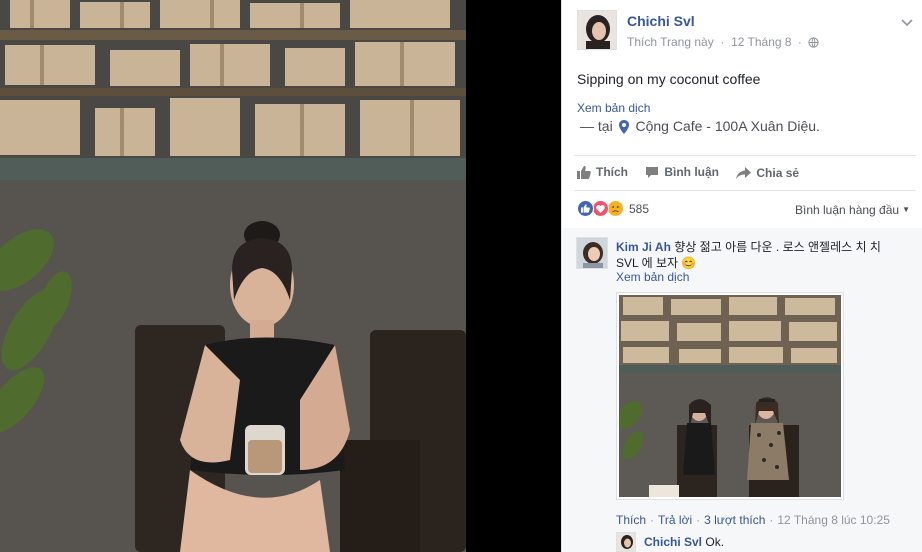  What do you see at coordinates (600, 208) in the screenshot?
I see `love-icon` at bounding box center [600, 208].